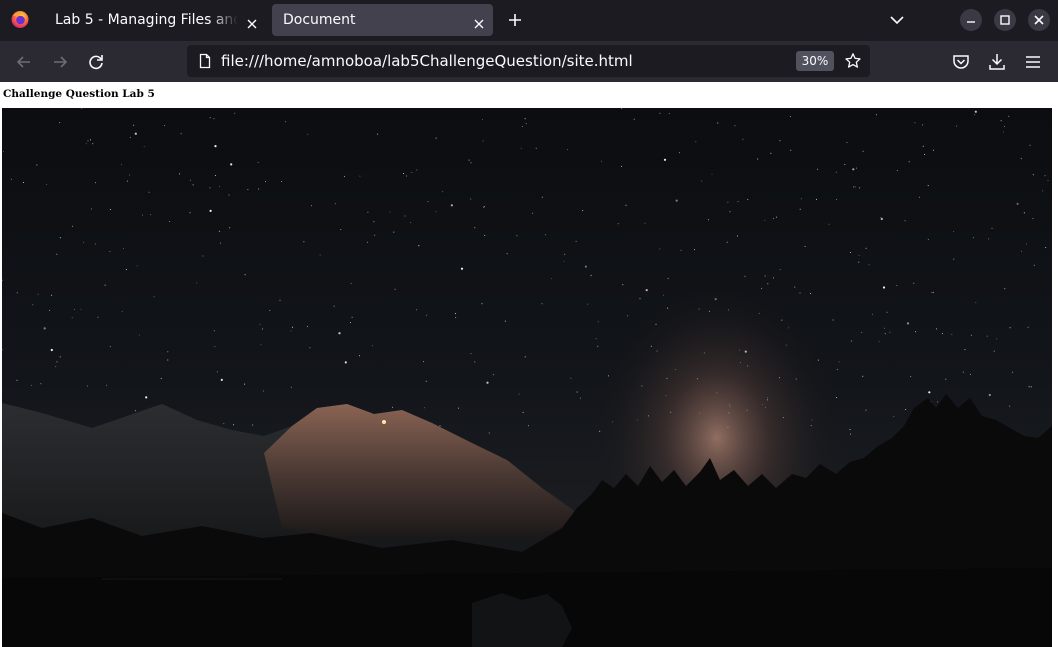 The width and height of the screenshot is (1058, 647). Describe the element at coordinates (971, 20) in the screenshot. I see `minimize-window-icon` at that location.